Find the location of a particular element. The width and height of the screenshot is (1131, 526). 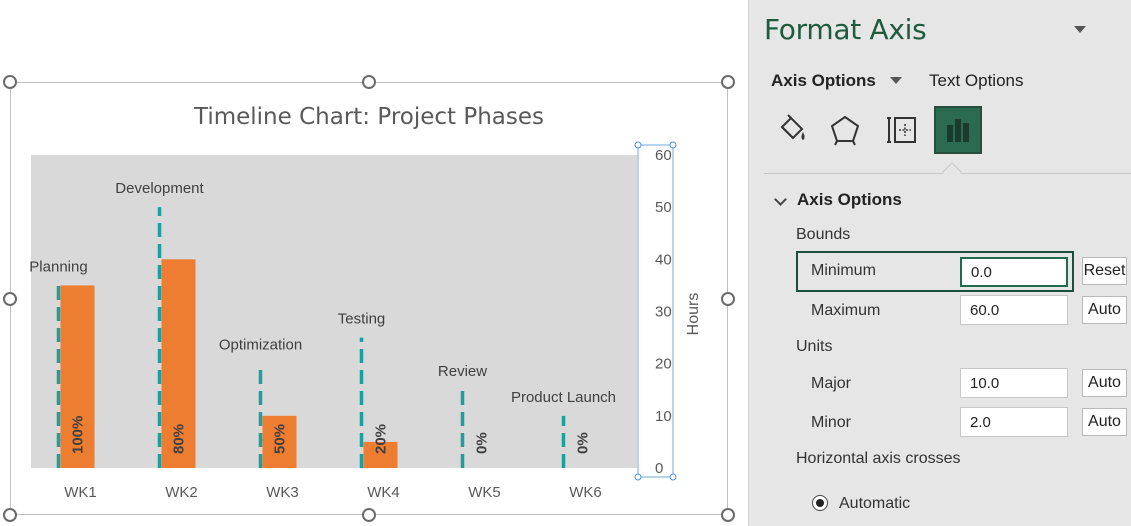

axis-options-chart-icon is located at coordinates (958, 130).